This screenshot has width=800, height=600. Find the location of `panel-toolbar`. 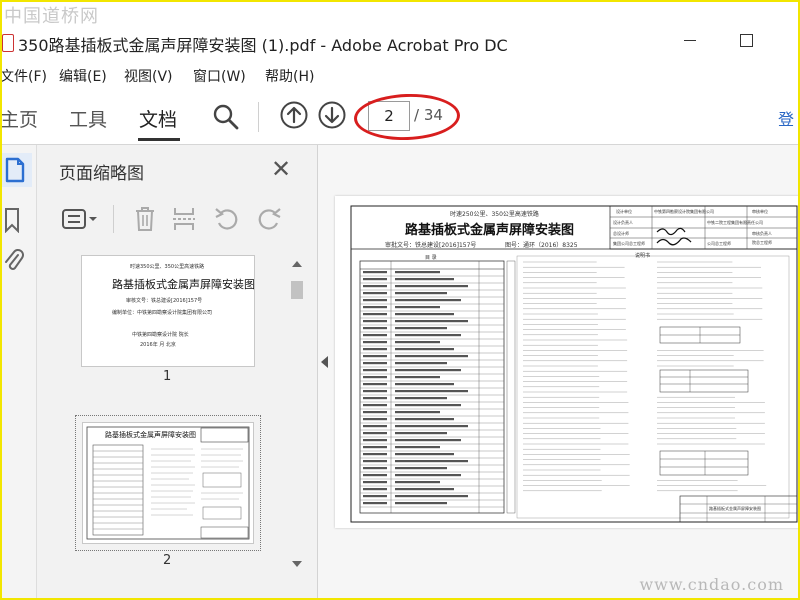

panel-toolbar is located at coordinates (177, 220).